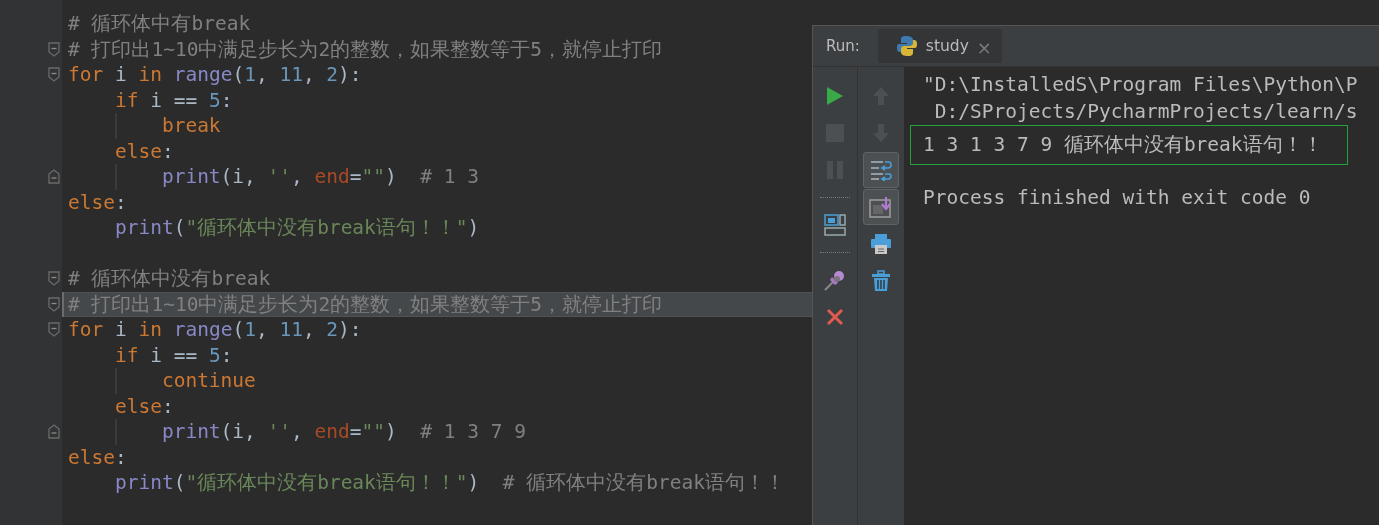  I want to click on run-tab: study ×, so click(939, 46).